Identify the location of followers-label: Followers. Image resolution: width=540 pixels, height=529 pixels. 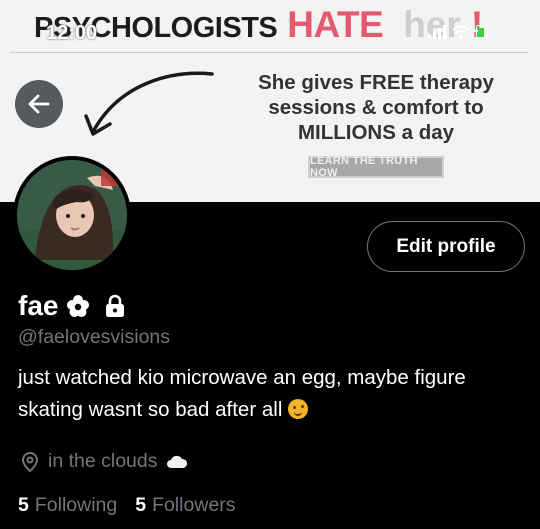
(194, 505).